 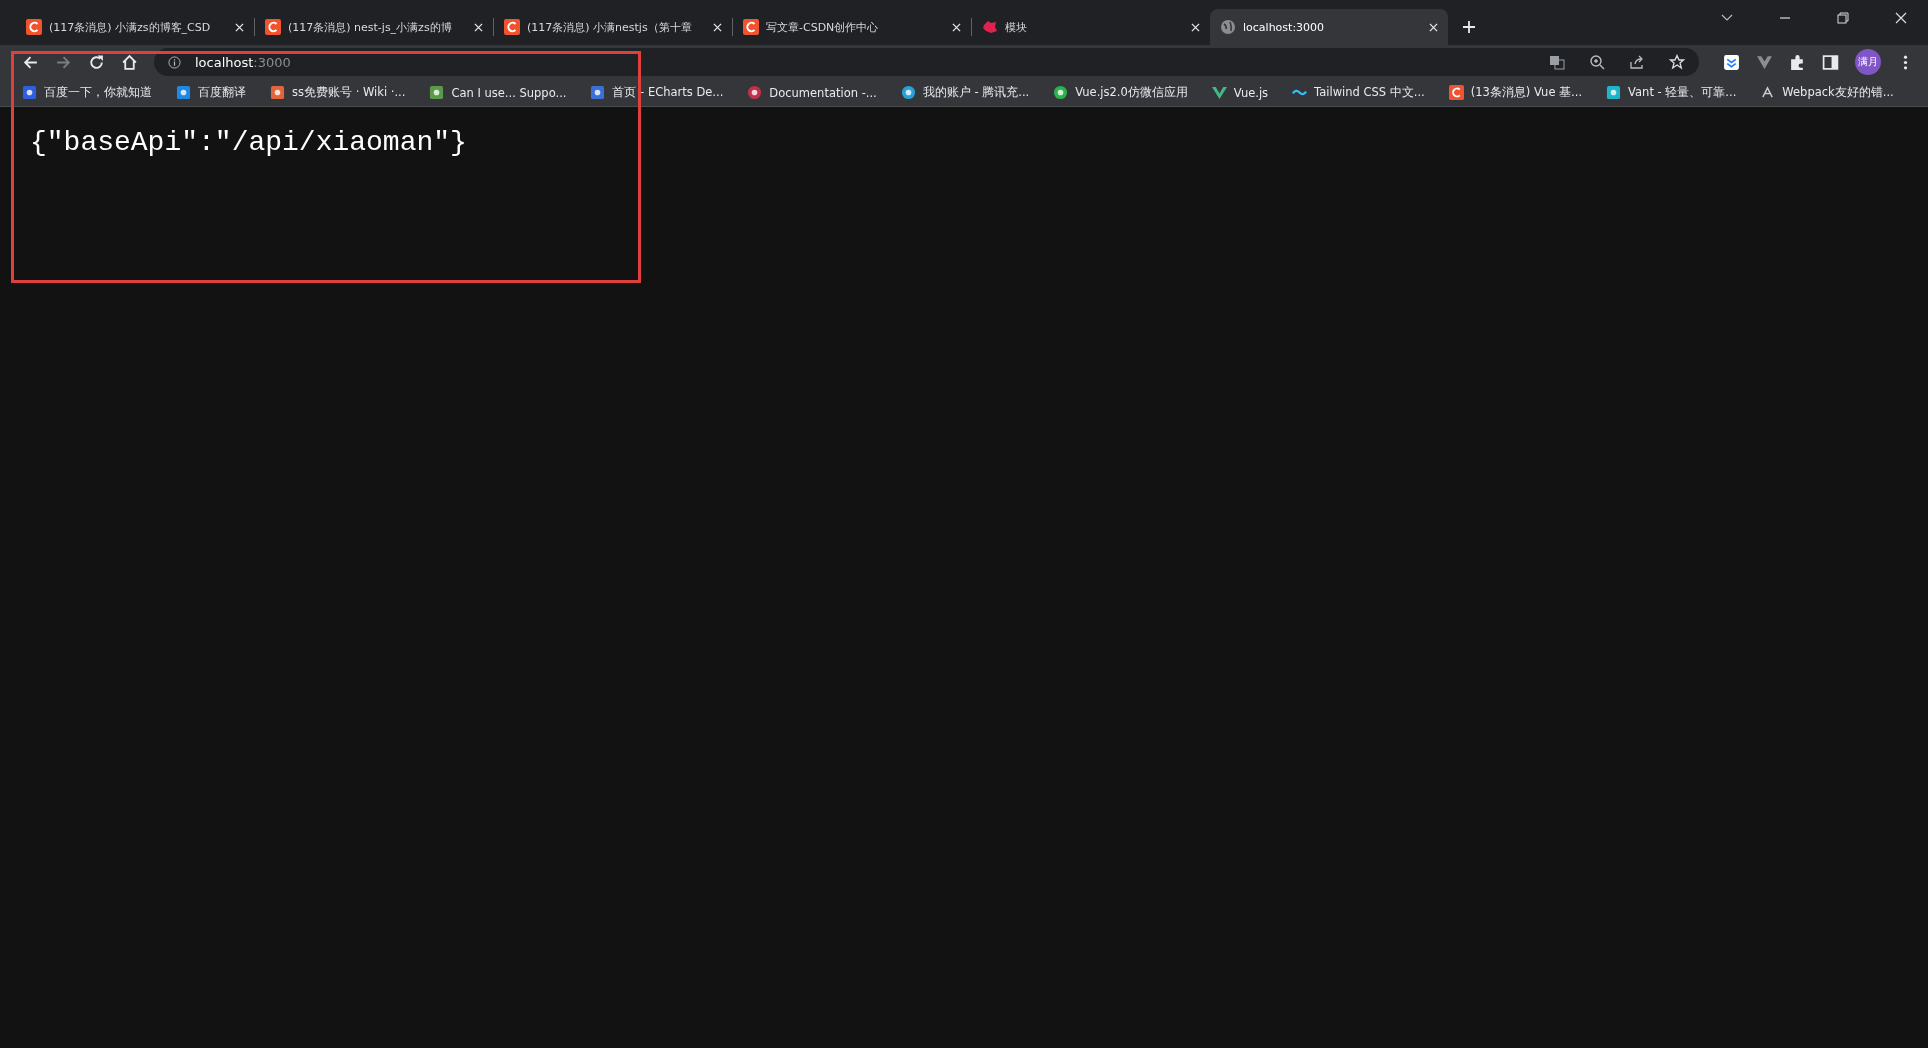 What do you see at coordinates (211, 92) in the screenshot?
I see `bookmark-item: 百度翻译` at bounding box center [211, 92].